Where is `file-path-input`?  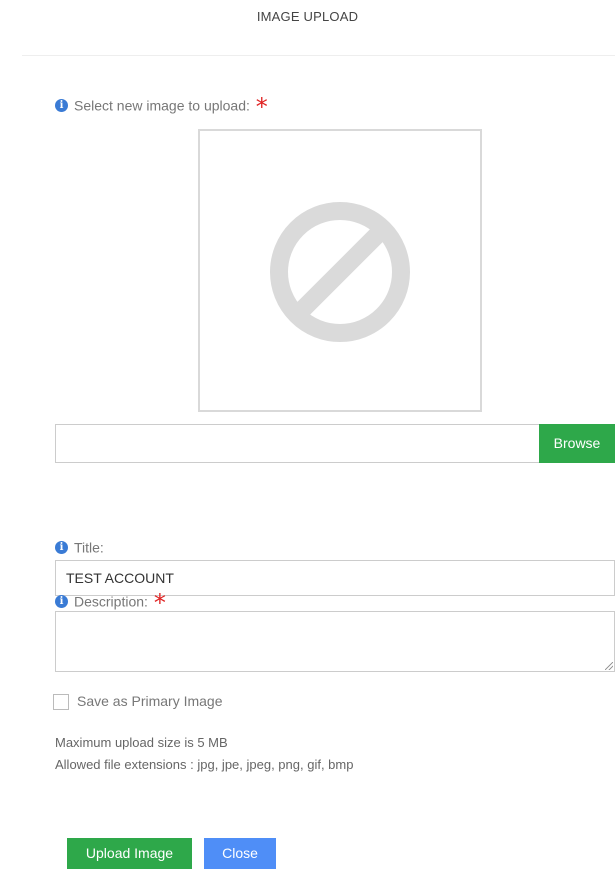
file-path-input is located at coordinates (297, 443).